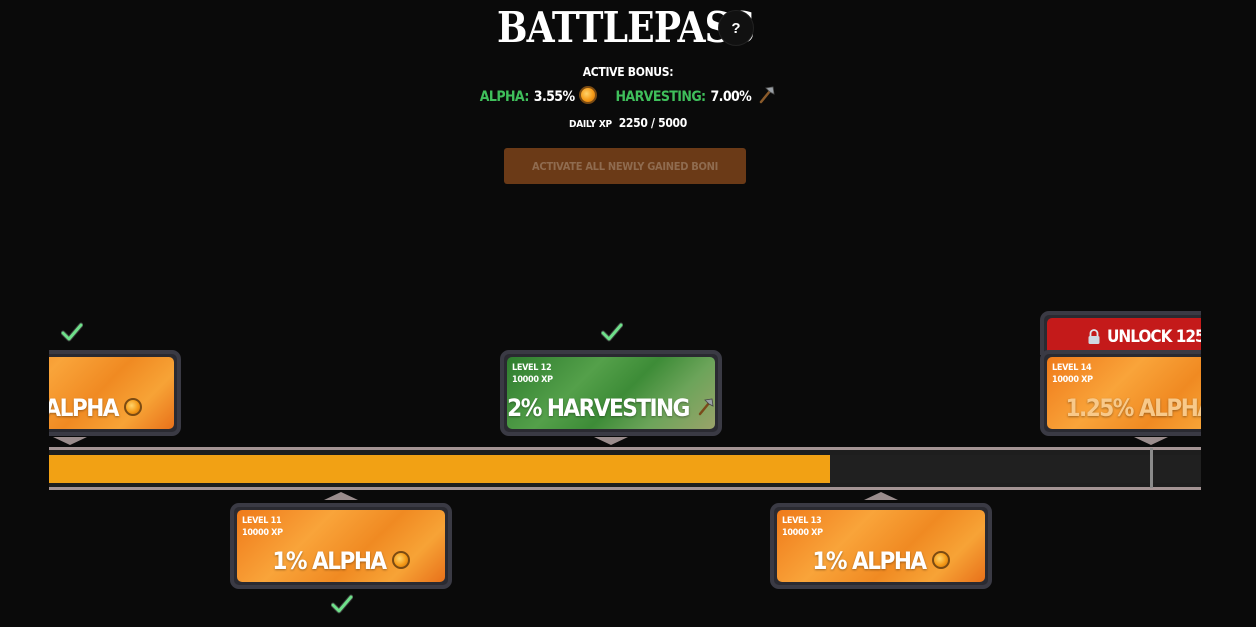  What do you see at coordinates (706, 407) in the screenshot?
I see `axe-icon` at bounding box center [706, 407].